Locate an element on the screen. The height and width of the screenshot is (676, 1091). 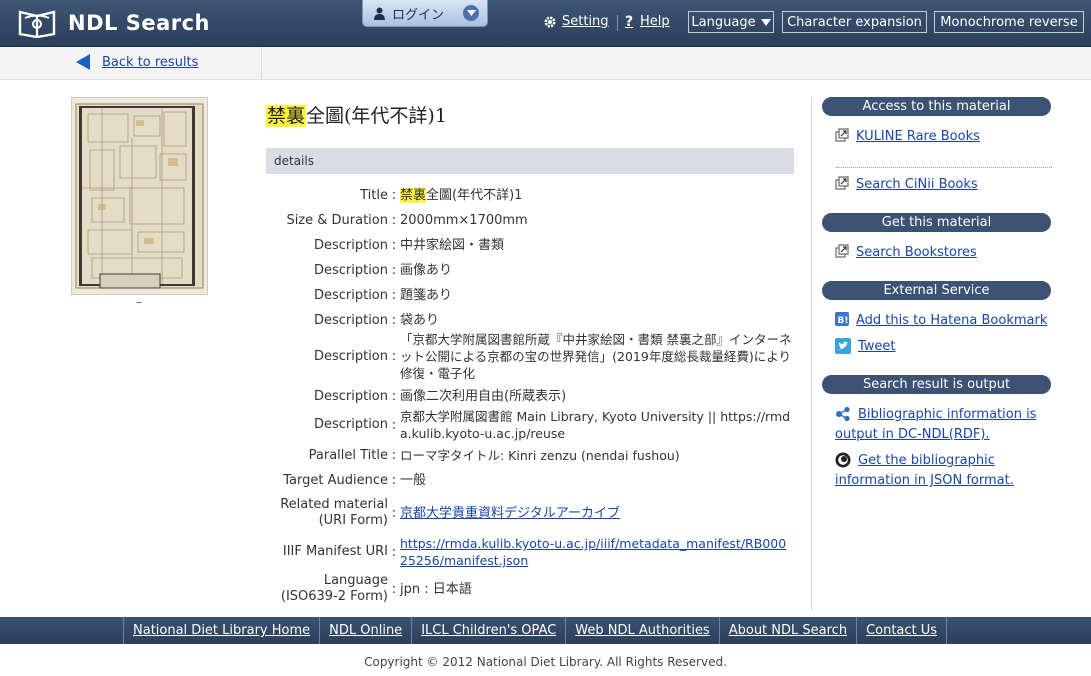
detail-value: 画像二次利用自由(所蔵表示) is located at coordinates (483, 396).